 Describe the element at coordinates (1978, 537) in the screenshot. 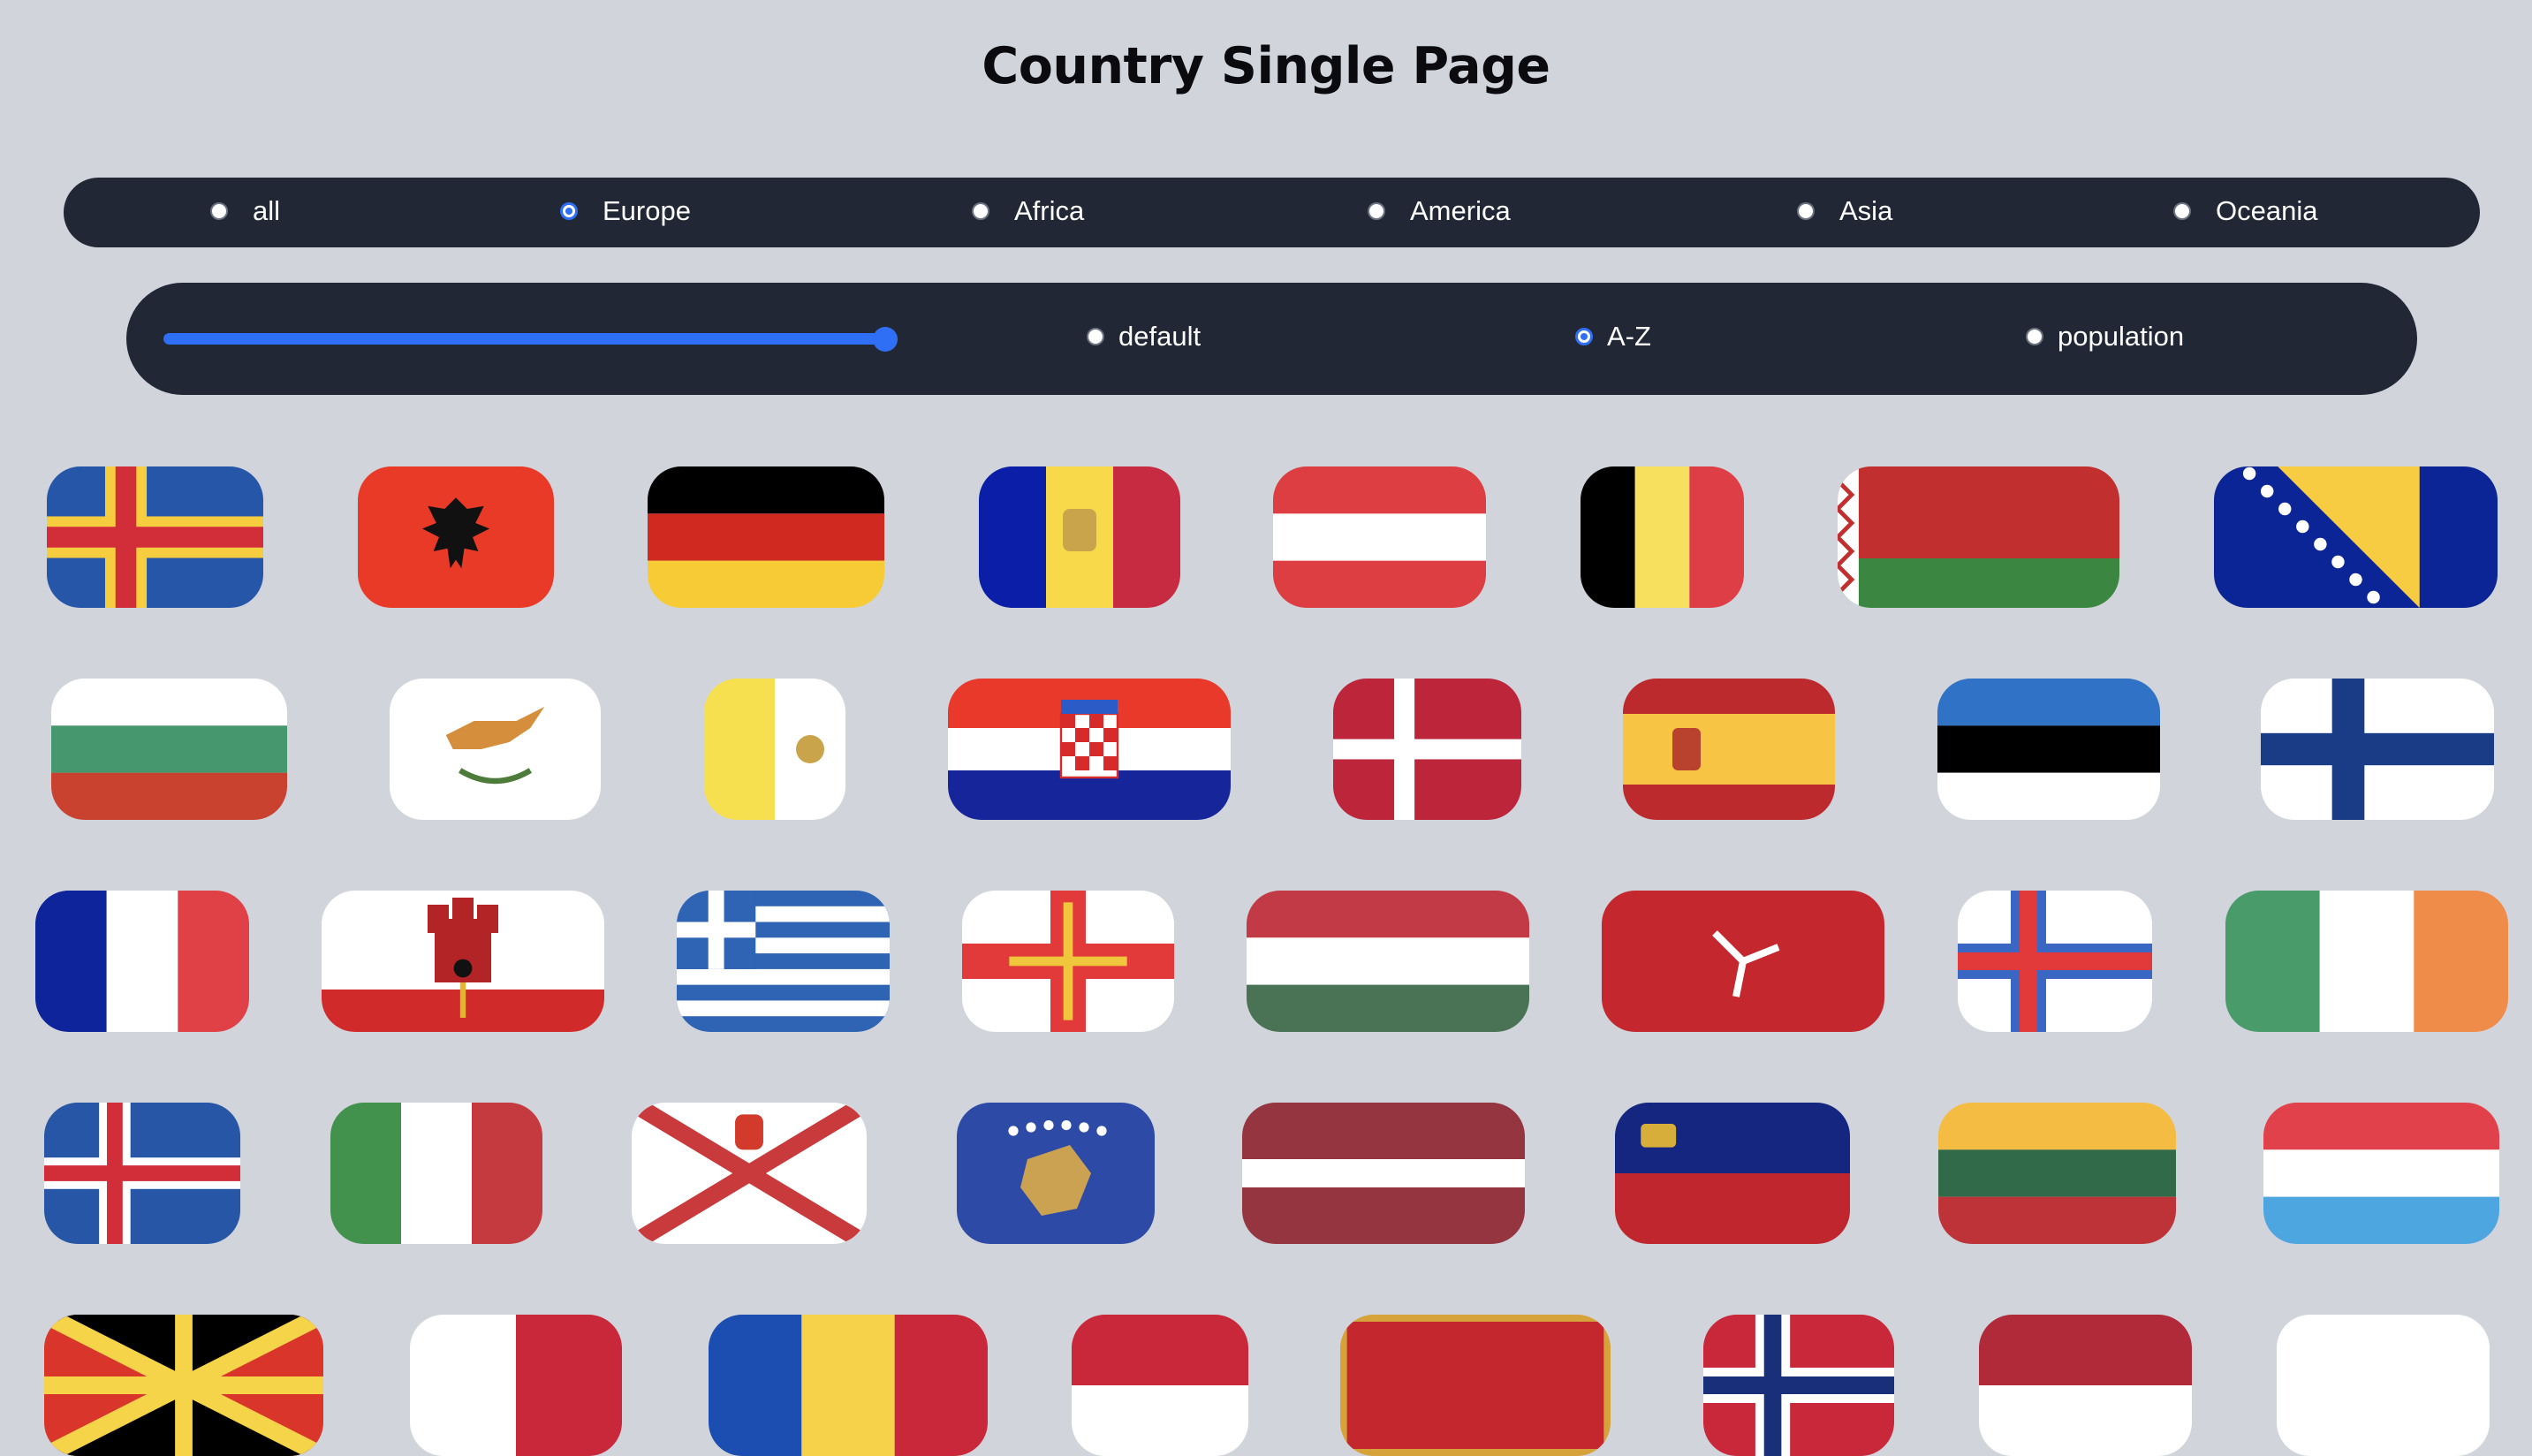

I see `belarus-flag` at that location.